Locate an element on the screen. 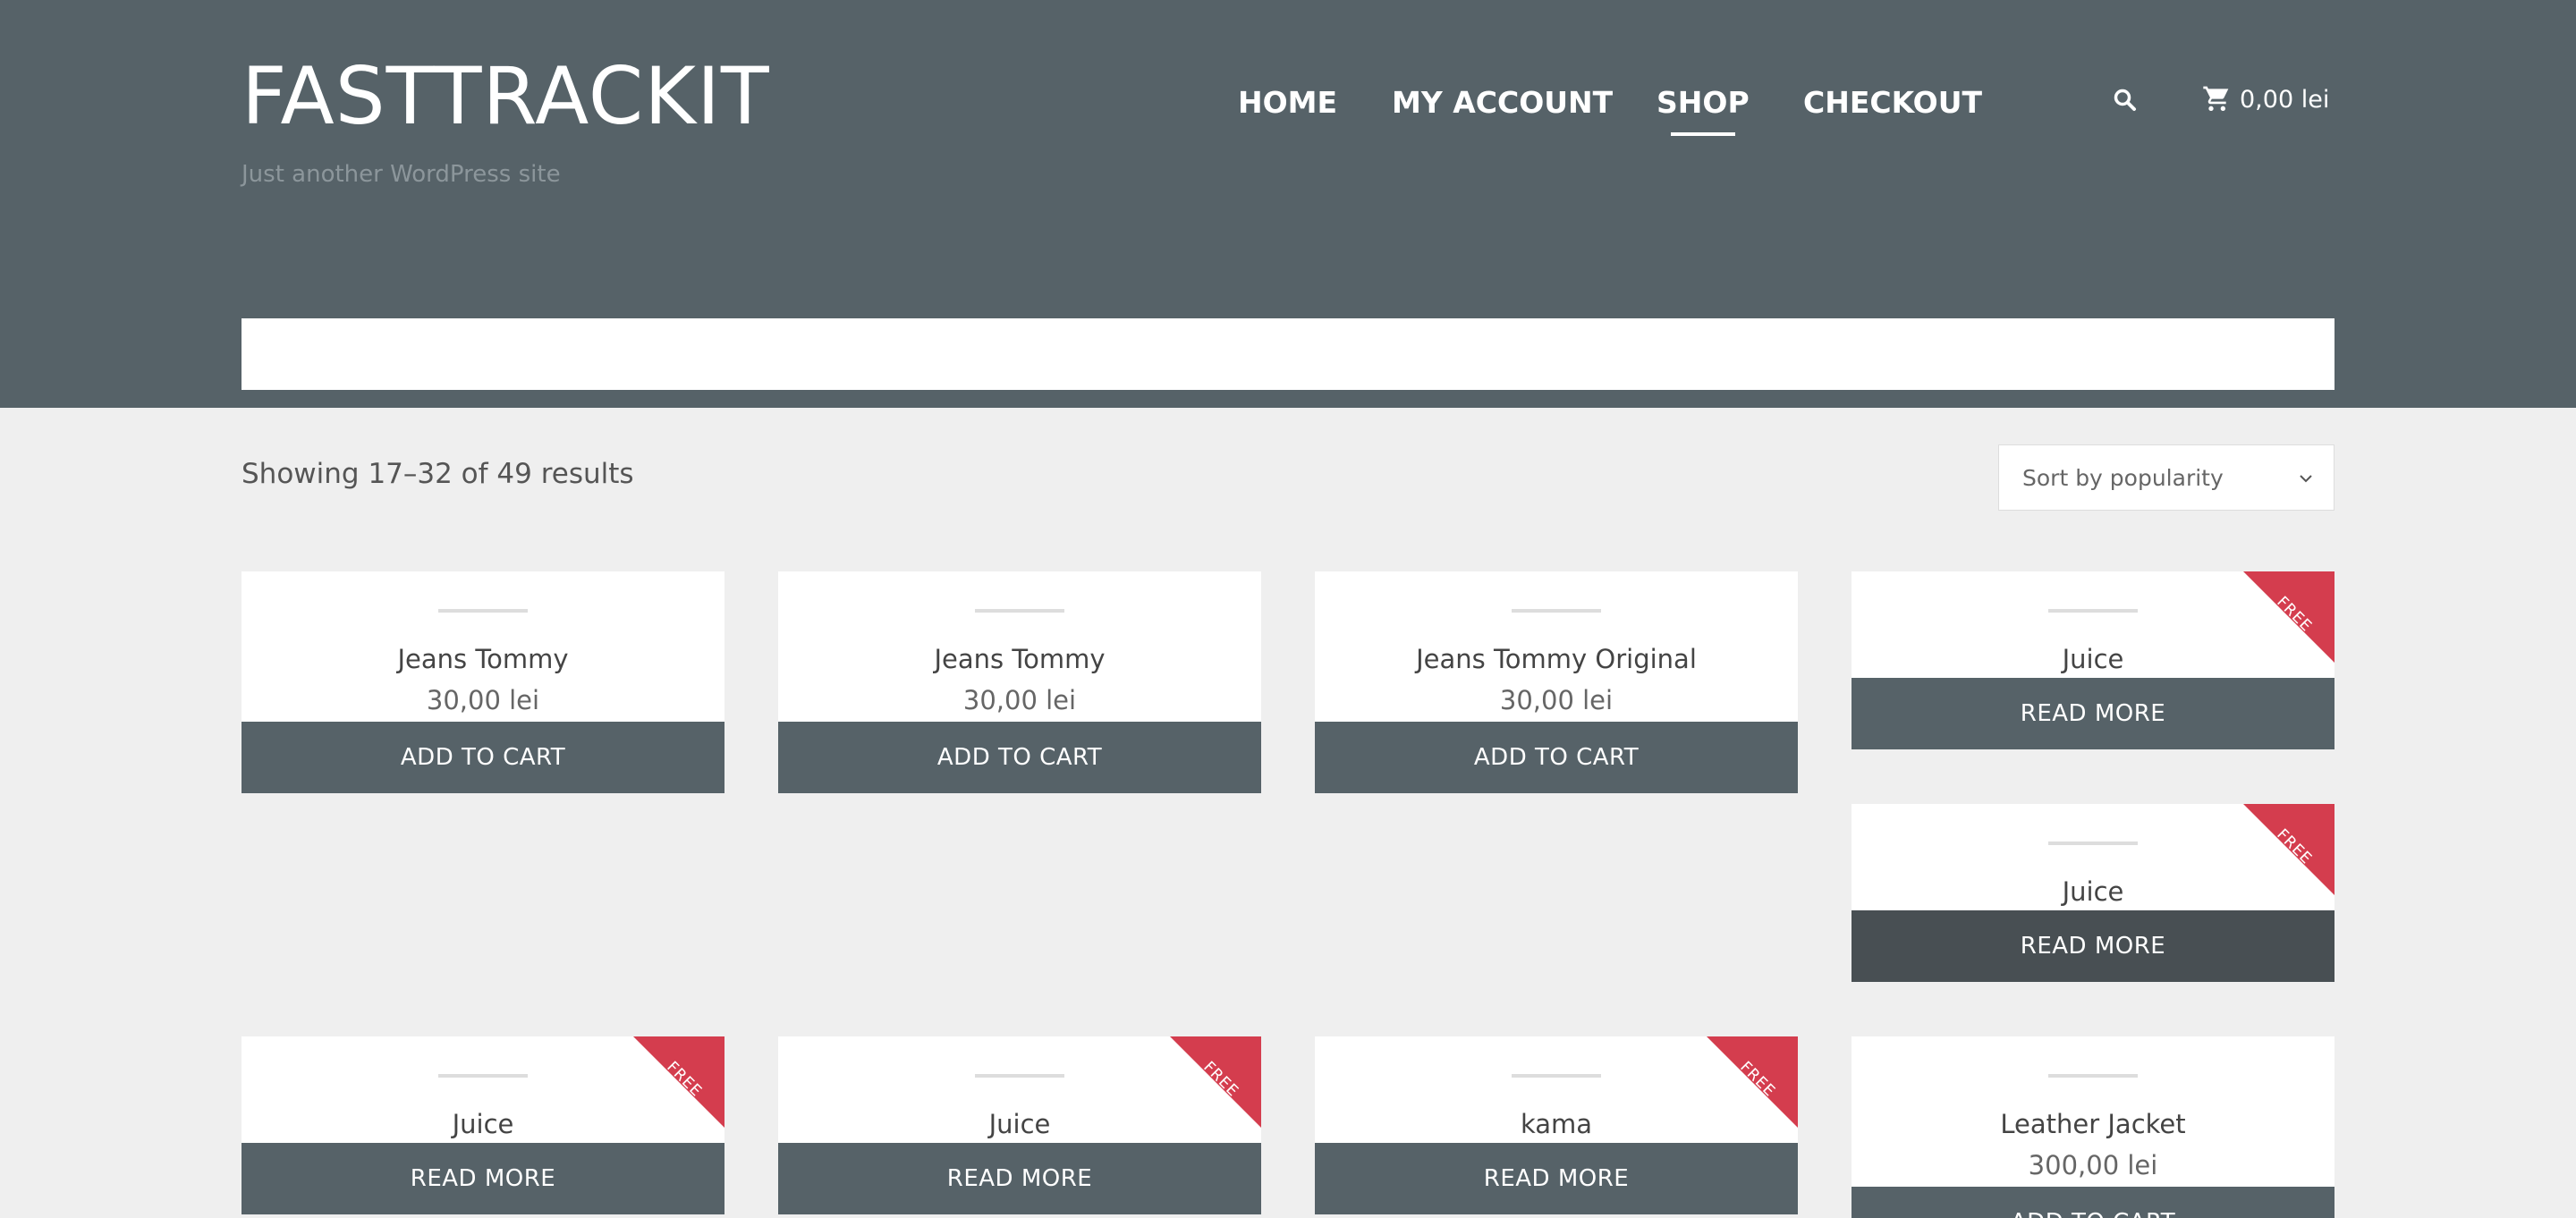 The image size is (2576, 1218). product-price: 300,00 lei is located at coordinates (2093, 1165).